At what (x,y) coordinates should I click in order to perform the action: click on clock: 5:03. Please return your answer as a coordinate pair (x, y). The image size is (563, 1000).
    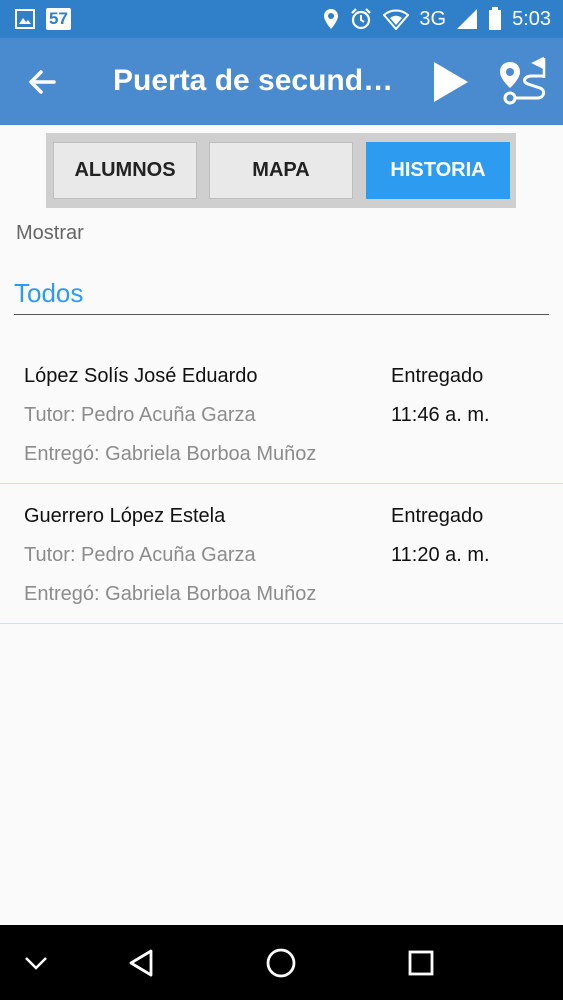
    Looking at the image, I should click on (531, 18).